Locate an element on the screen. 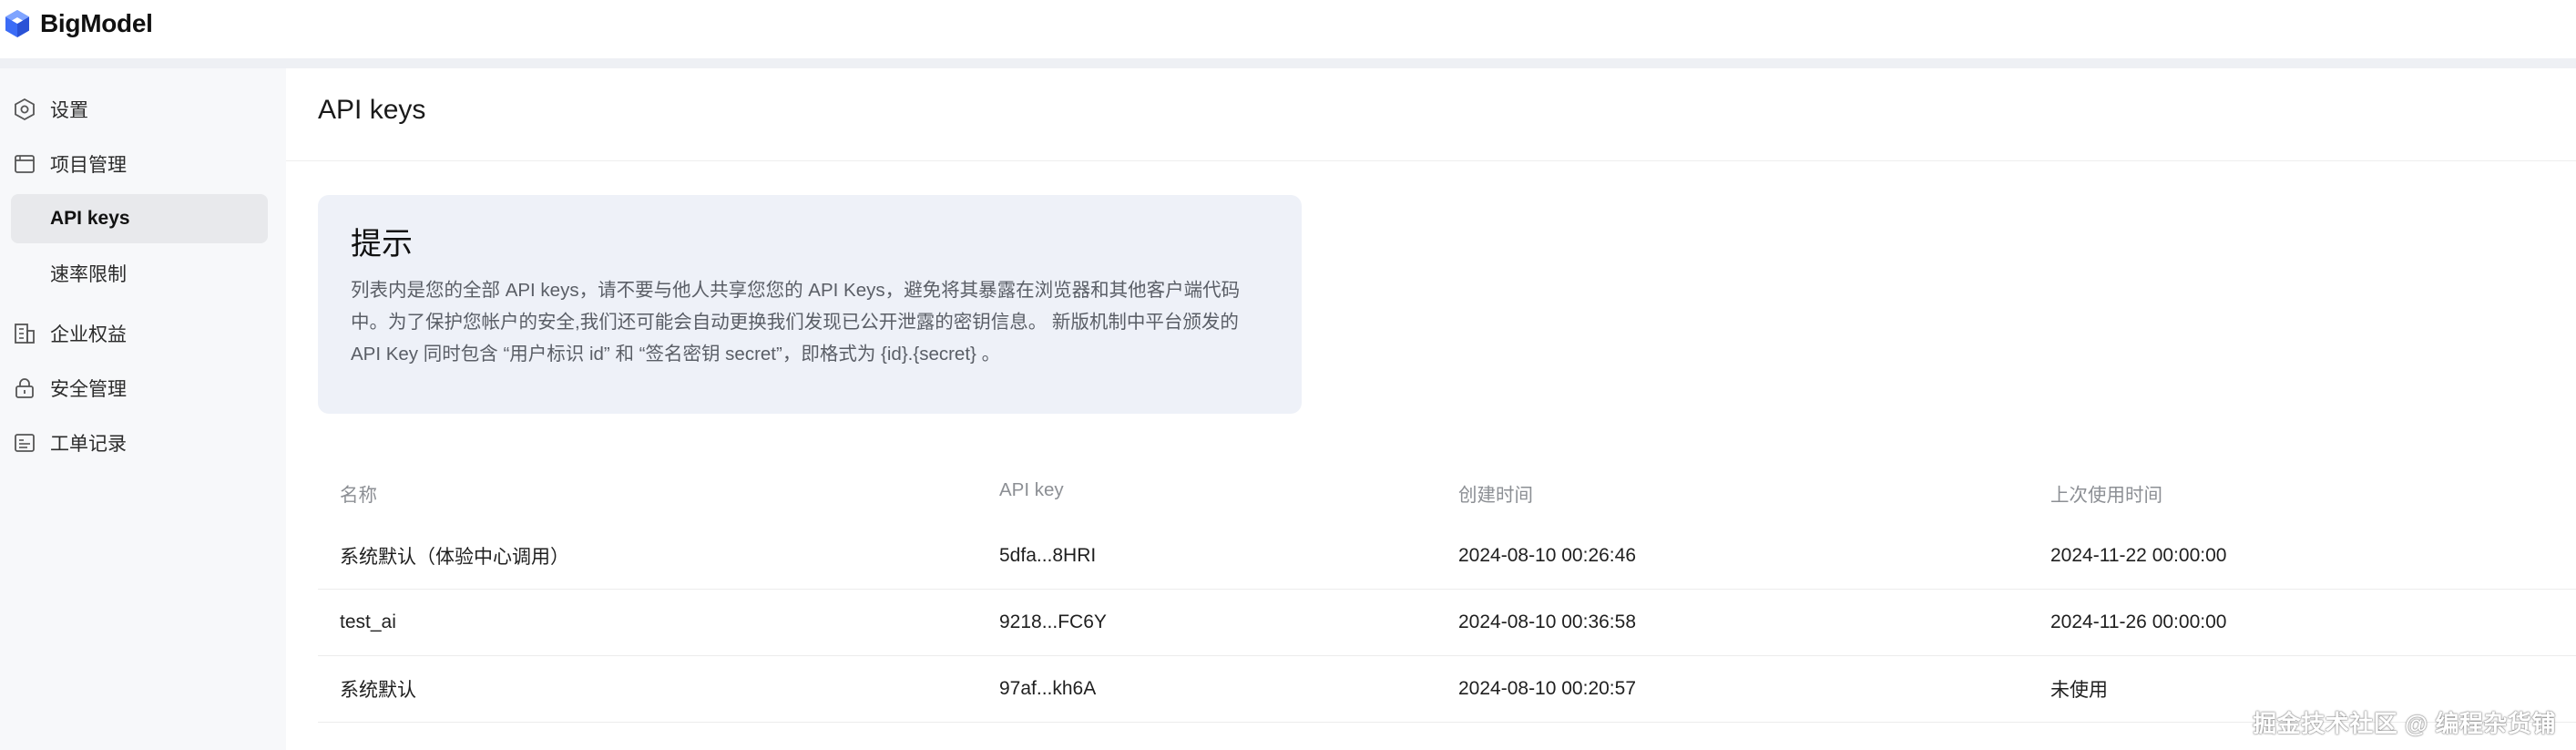  created-at-cell: 2024-08-10 00:36:58 is located at coordinates (1547, 621).